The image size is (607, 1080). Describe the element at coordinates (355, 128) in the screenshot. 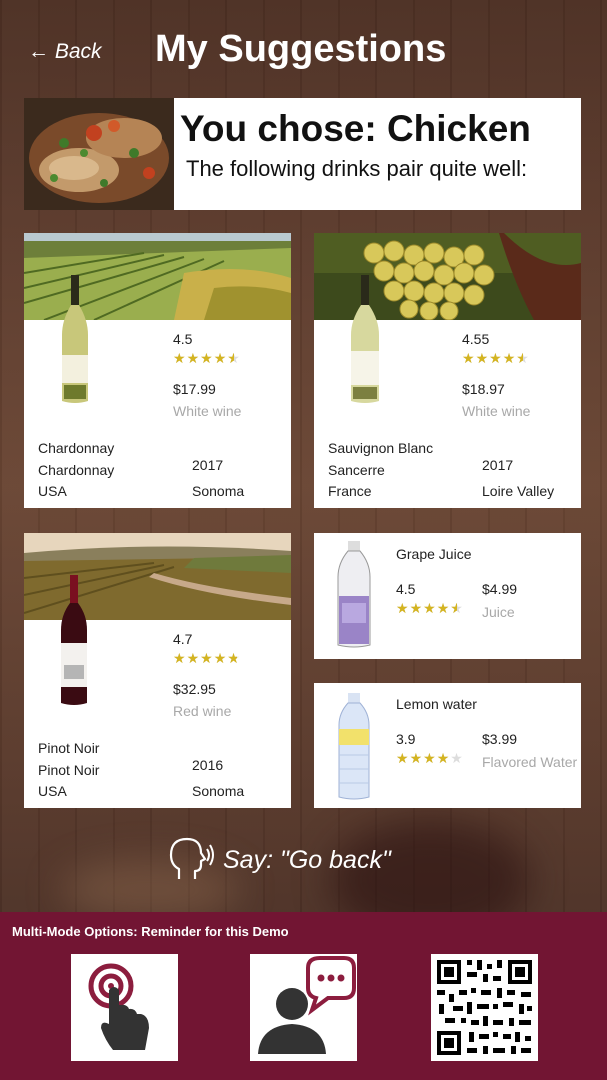

I see `chosen-food-heading: You chose: Chicken` at that location.